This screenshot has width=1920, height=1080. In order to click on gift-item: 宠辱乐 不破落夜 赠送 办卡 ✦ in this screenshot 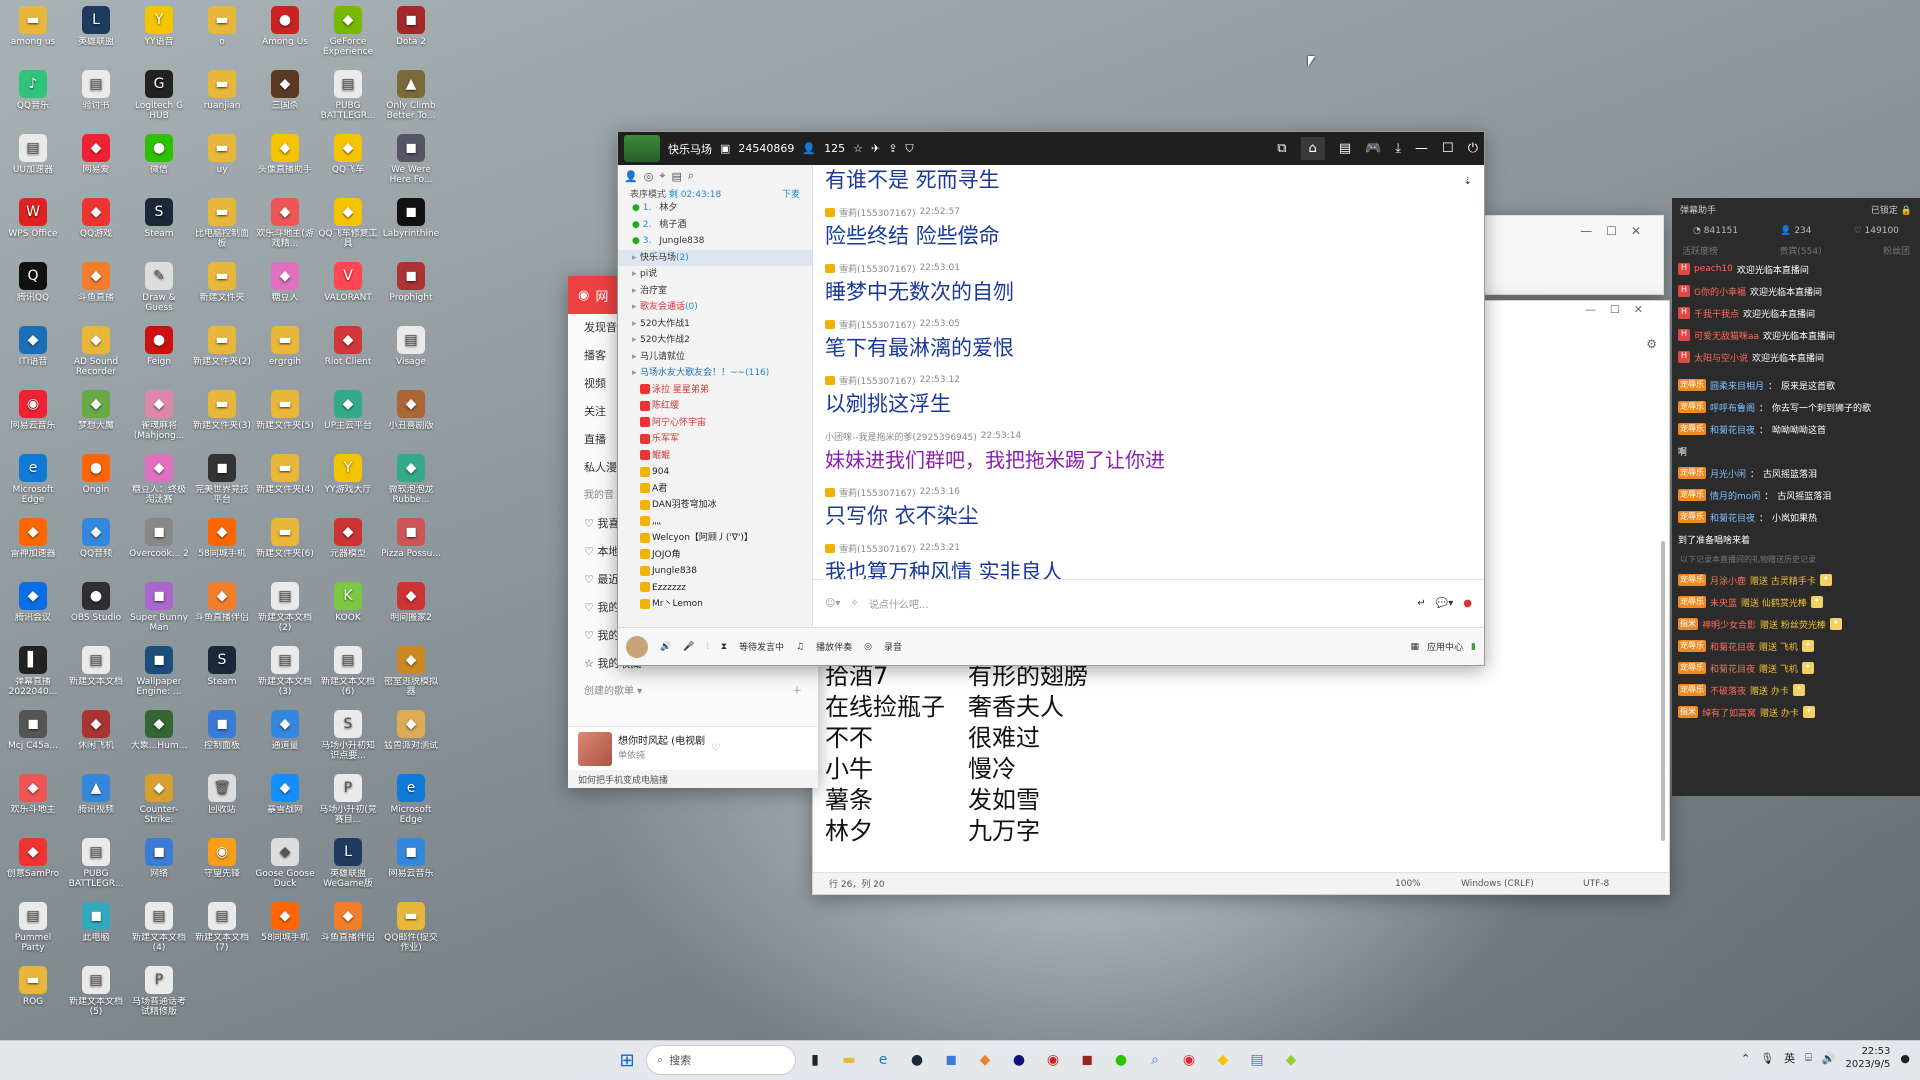, I will do `click(1796, 690)`.